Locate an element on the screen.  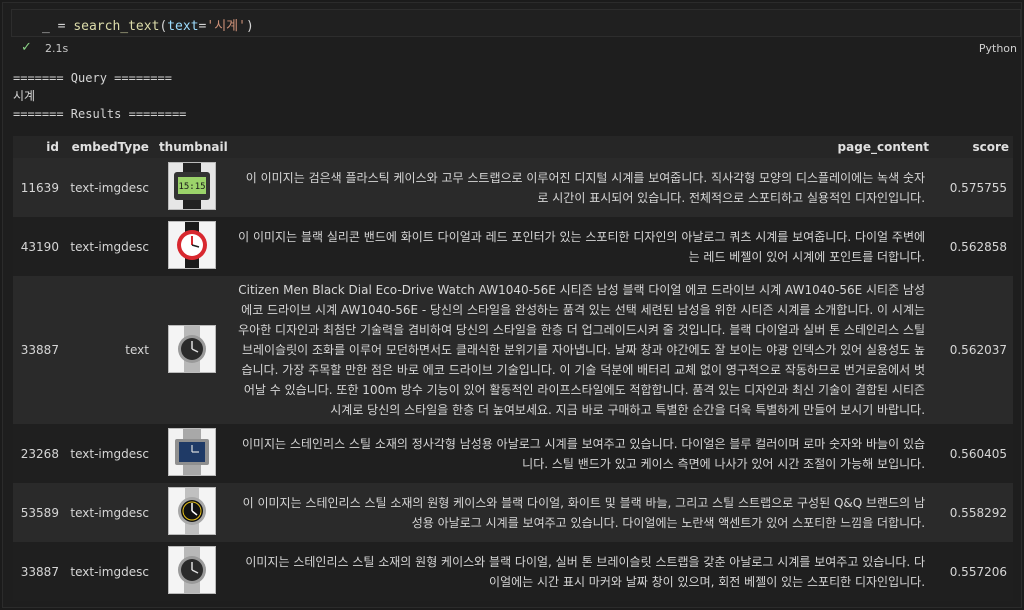
cell-score: 0.558292 is located at coordinates (973, 512).